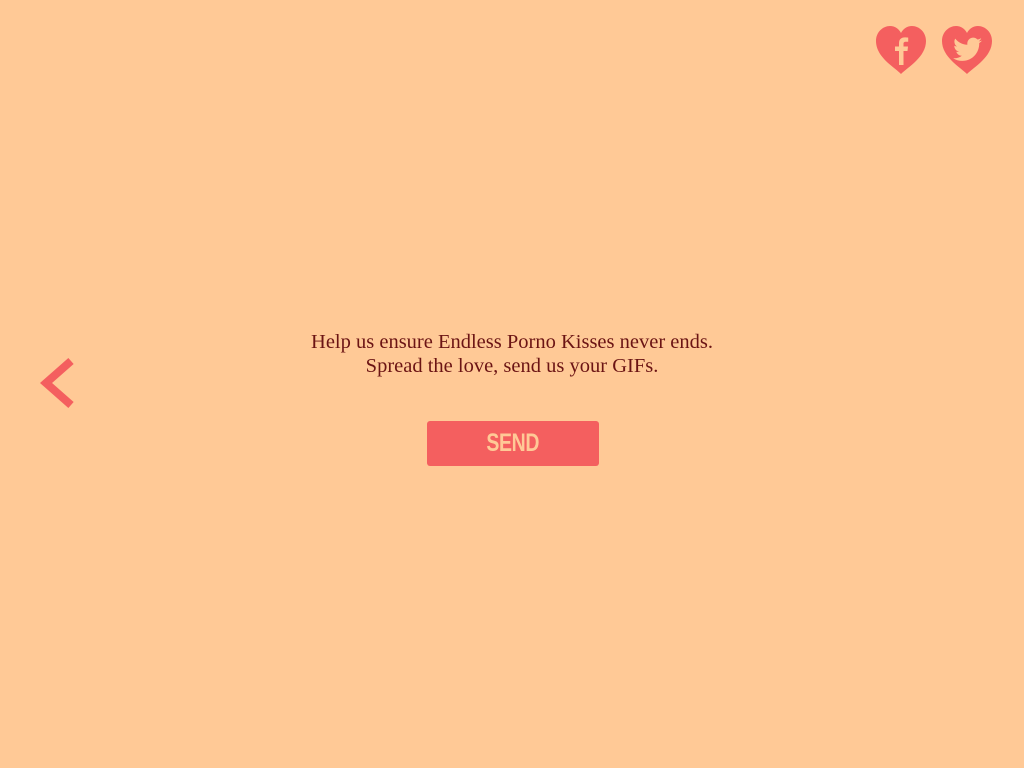 This screenshot has width=1024, height=768. Describe the element at coordinates (901, 50) in the screenshot. I see `facebook-heart-icon` at that location.